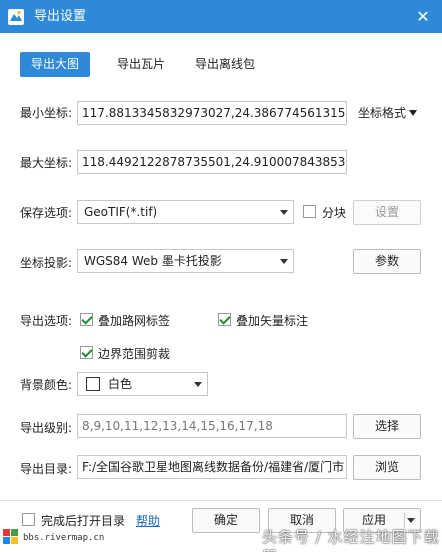  What do you see at coordinates (93, 384) in the screenshot?
I see `color-swatch` at bounding box center [93, 384].